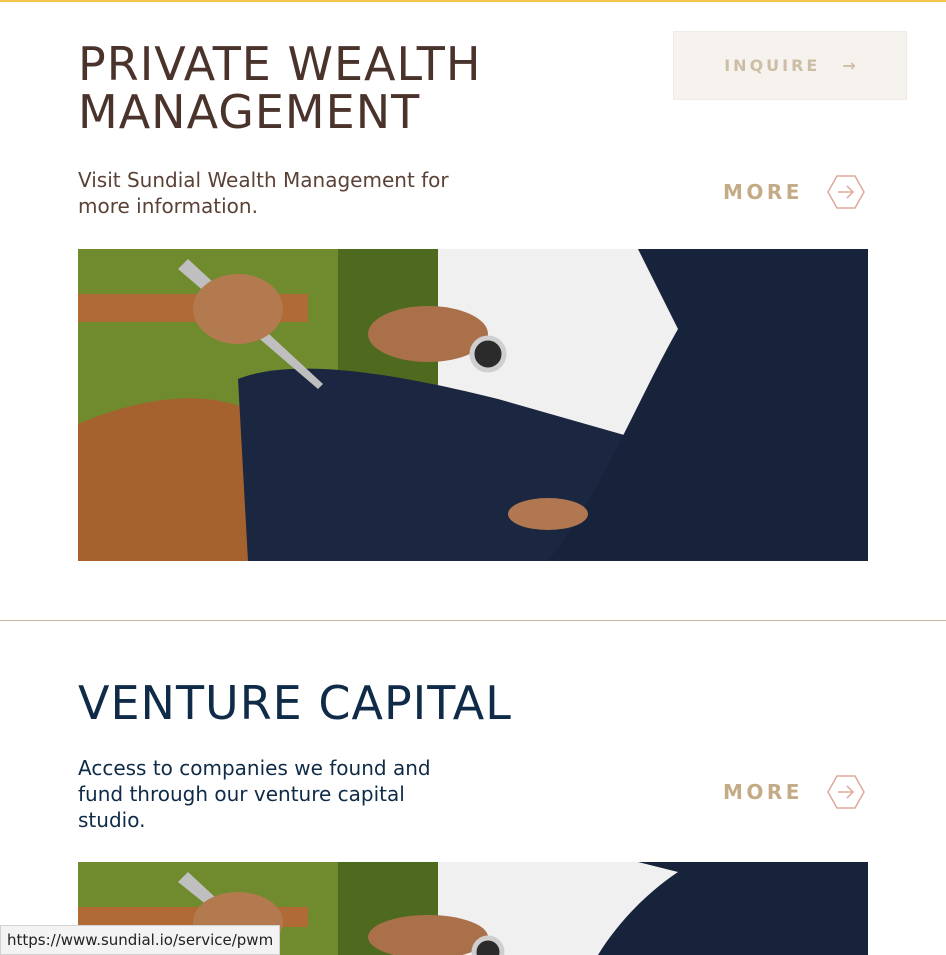 This screenshot has height=955, width=946. Describe the element at coordinates (849, 65) in the screenshot. I see `arrow-right-icon: →` at that location.